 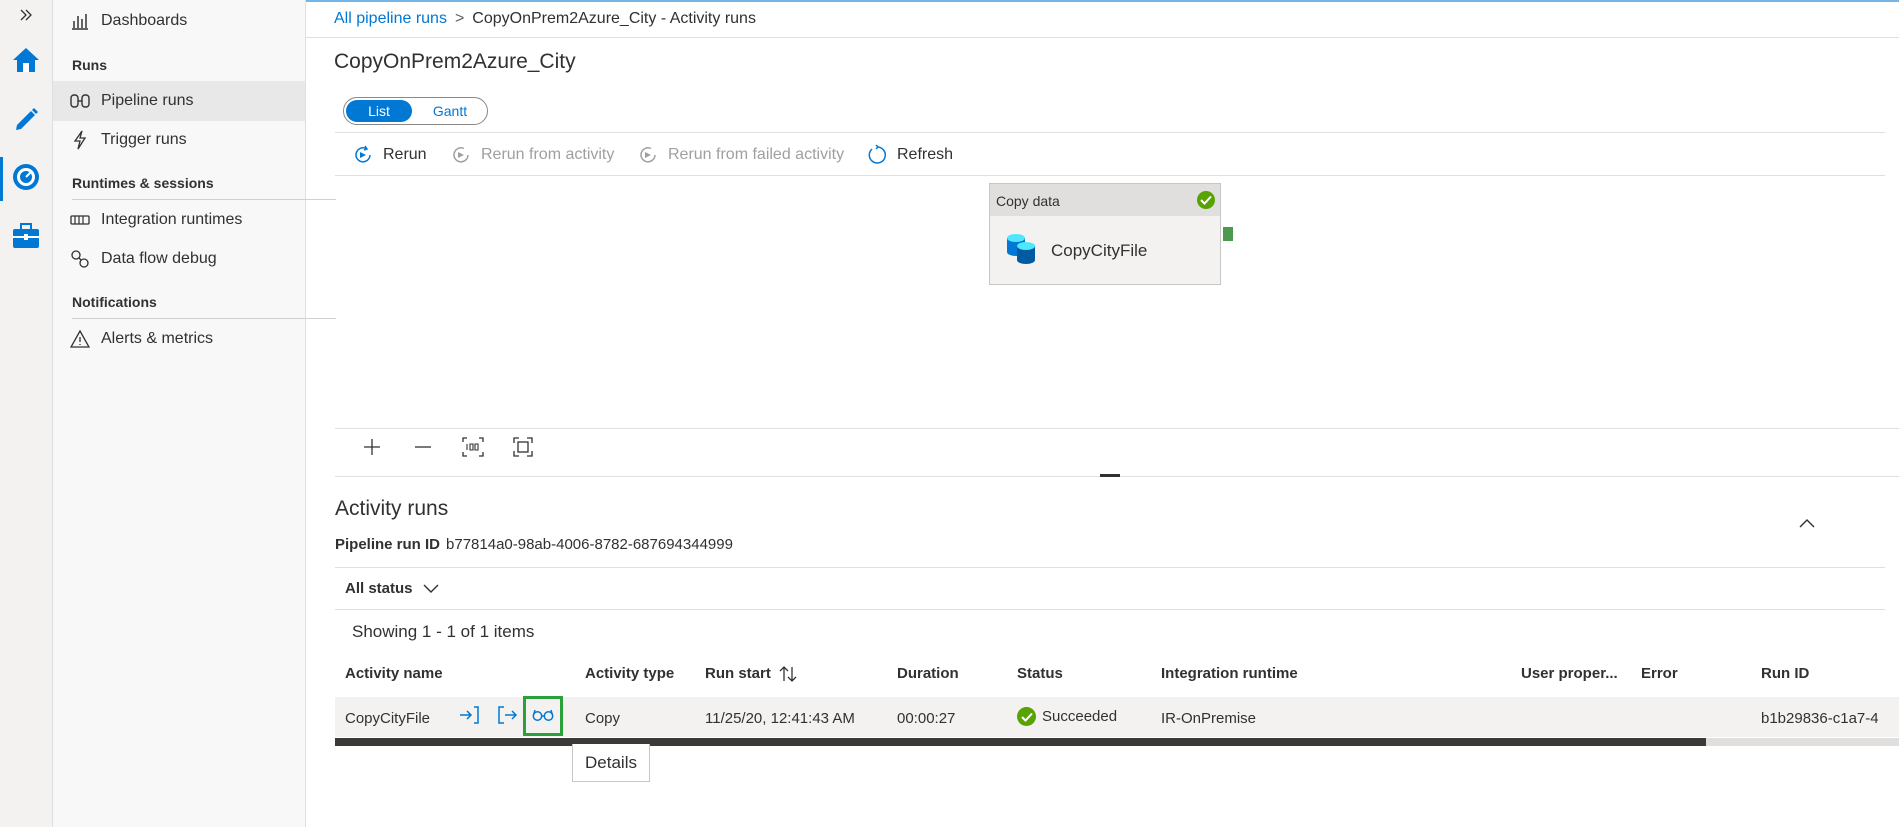 I want to click on gauge-icon, so click(x=26, y=179).